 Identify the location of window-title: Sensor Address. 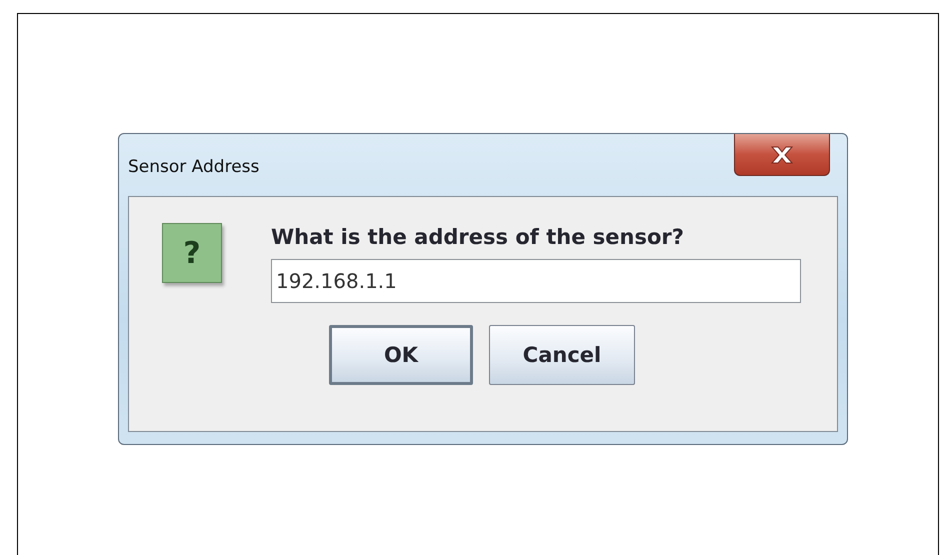
(194, 167).